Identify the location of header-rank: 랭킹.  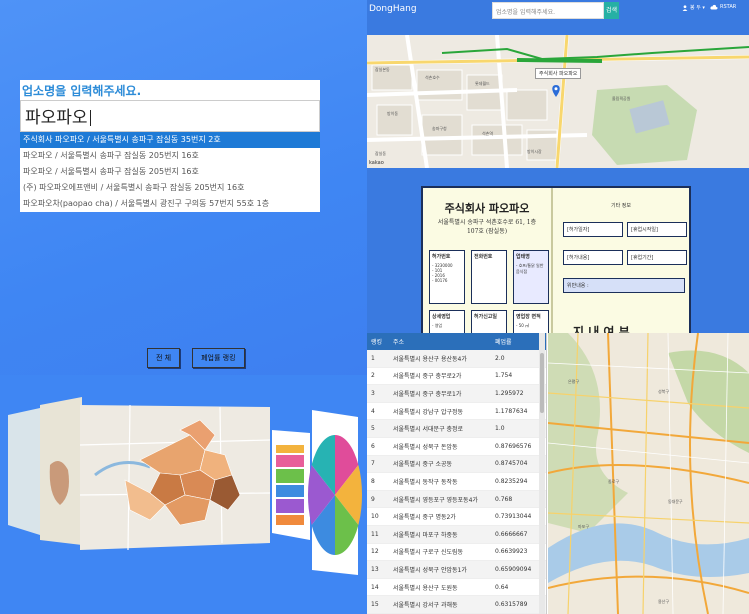
(378, 341).